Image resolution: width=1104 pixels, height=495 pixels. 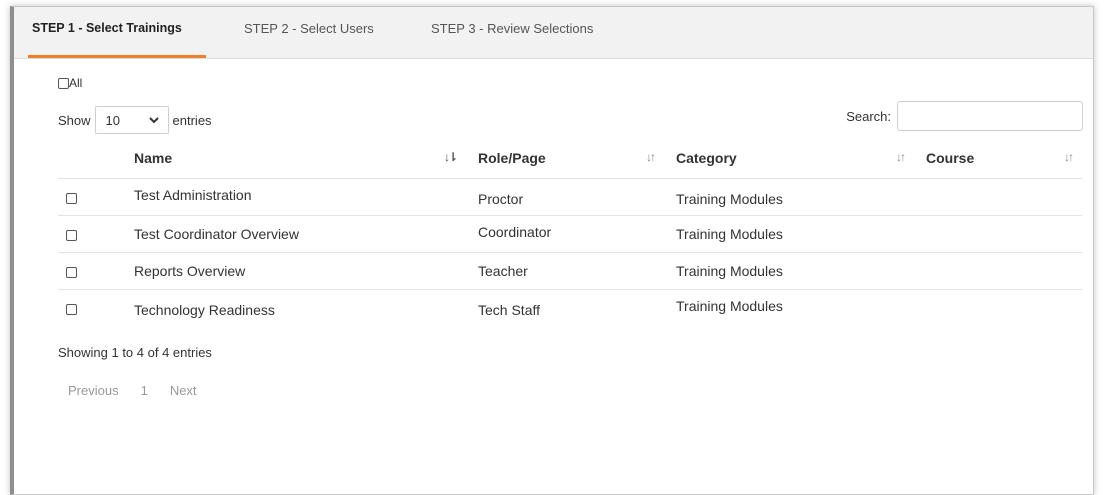 What do you see at coordinates (192, 120) in the screenshot?
I see `entries-label: entries` at bounding box center [192, 120].